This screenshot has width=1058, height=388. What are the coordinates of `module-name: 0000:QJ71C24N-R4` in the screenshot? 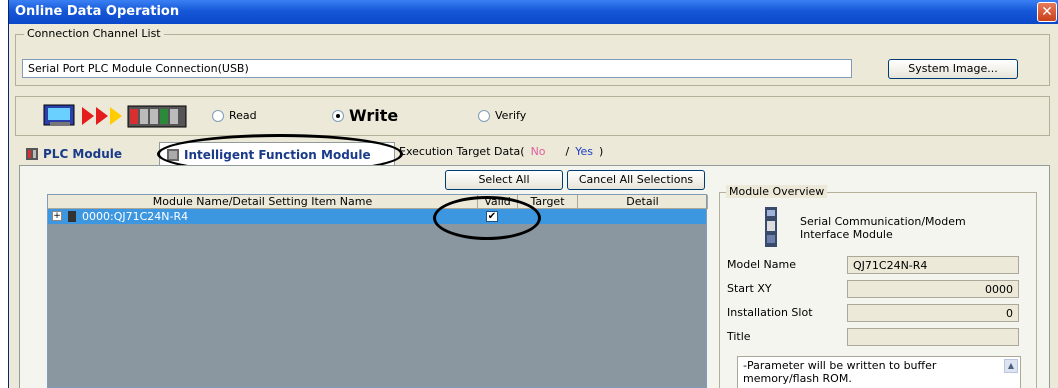 It's located at (135, 216).